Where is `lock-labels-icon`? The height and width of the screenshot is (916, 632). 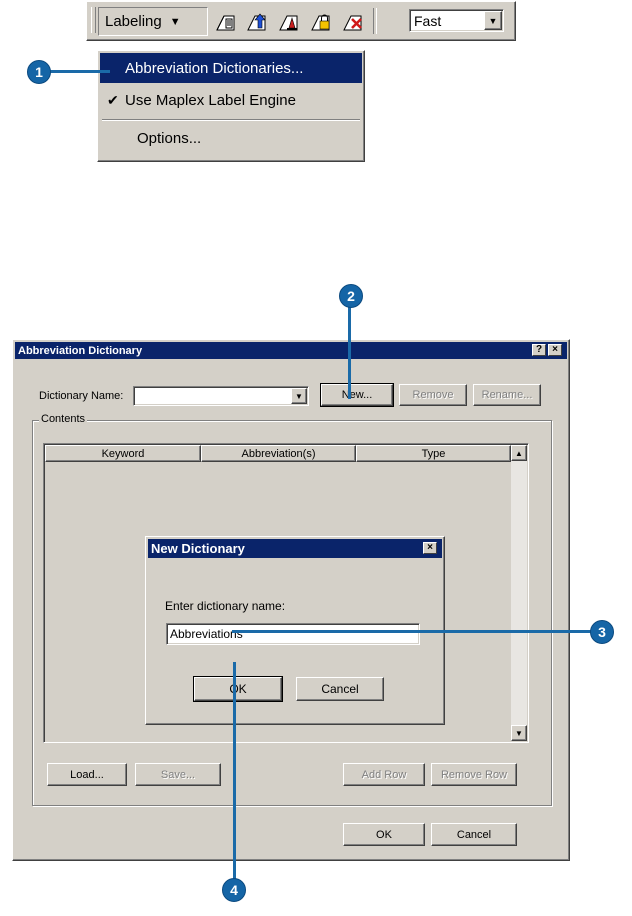
lock-labels-icon is located at coordinates (321, 21).